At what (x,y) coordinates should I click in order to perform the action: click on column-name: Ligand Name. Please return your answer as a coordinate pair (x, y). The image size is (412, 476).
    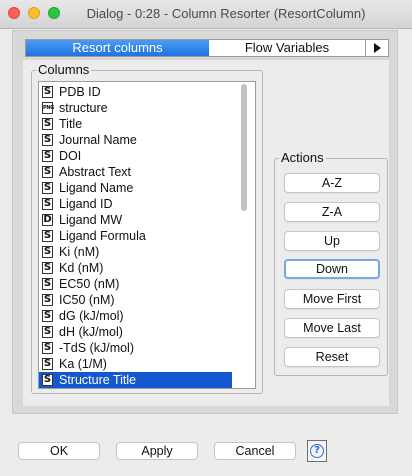
    Looking at the image, I should click on (96, 188).